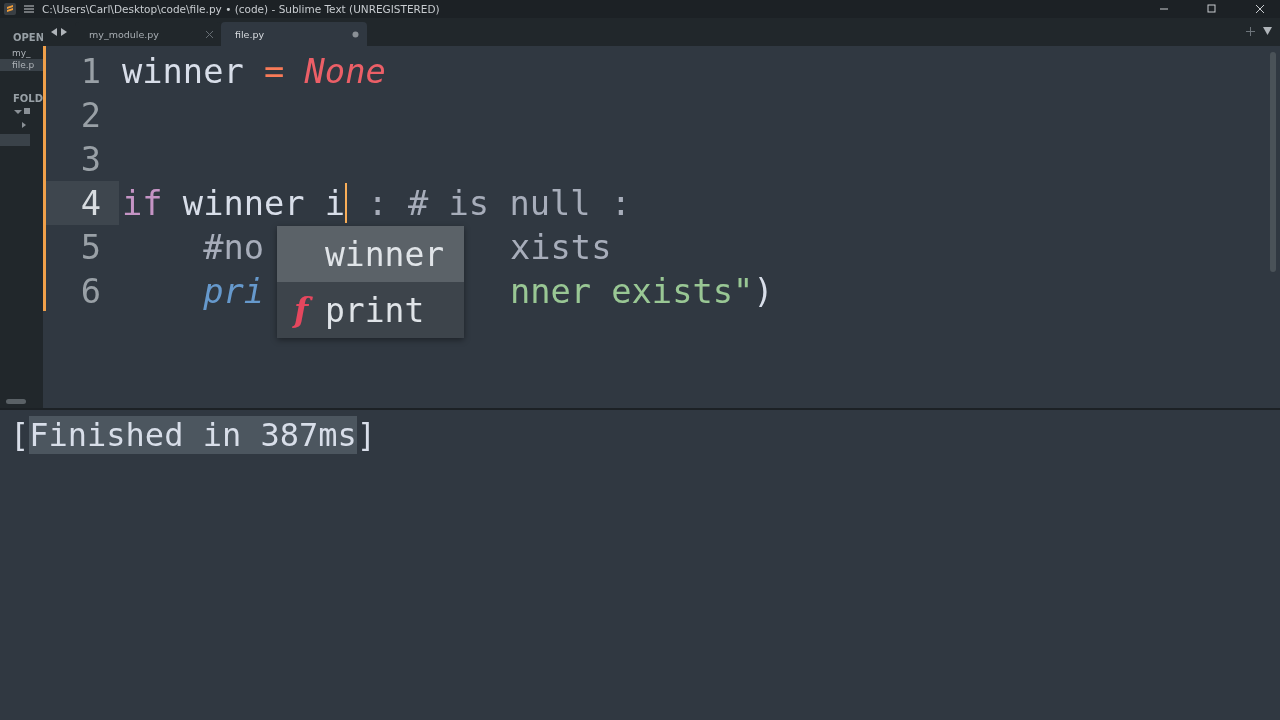  Describe the element at coordinates (499, 203) in the screenshot. I see `code-text: : # is null :` at that location.